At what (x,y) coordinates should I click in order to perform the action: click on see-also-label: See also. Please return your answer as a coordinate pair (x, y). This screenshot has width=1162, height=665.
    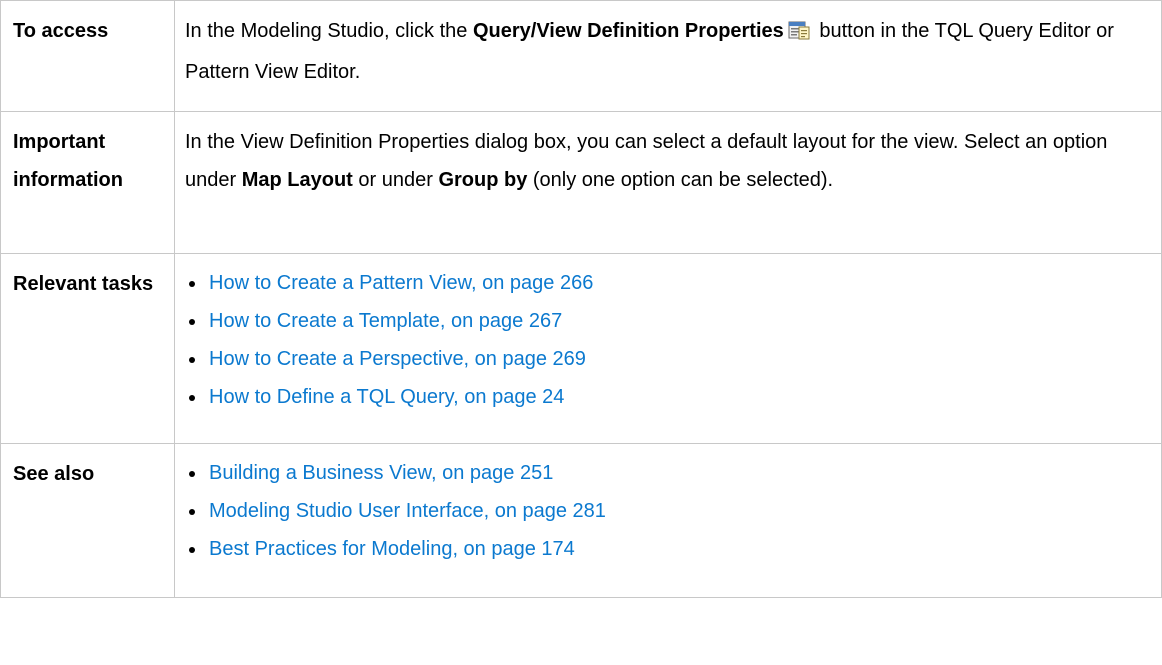
    Looking at the image, I should click on (87, 520).